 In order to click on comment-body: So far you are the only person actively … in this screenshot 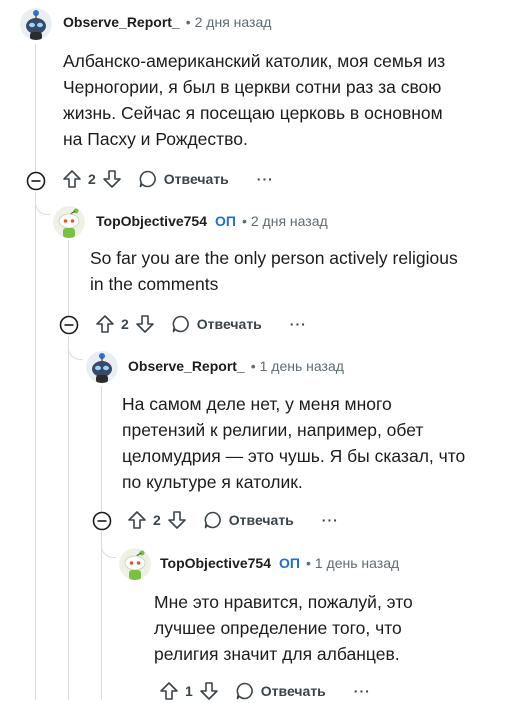, I will do `click(274, 271)`.